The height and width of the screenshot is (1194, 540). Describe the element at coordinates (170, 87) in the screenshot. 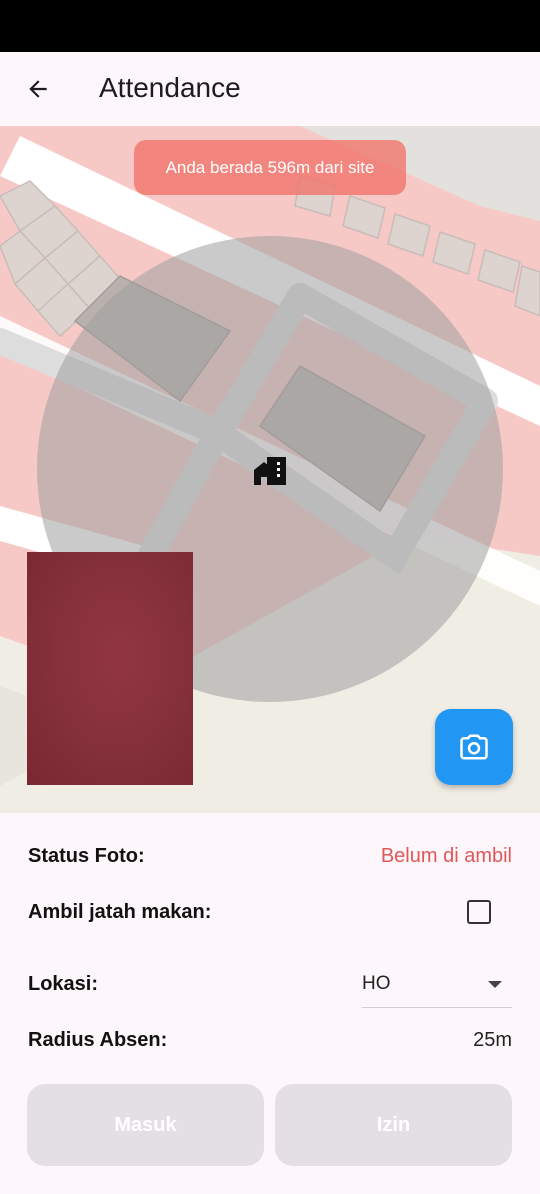

I see `page-title: Attendance` at that location.